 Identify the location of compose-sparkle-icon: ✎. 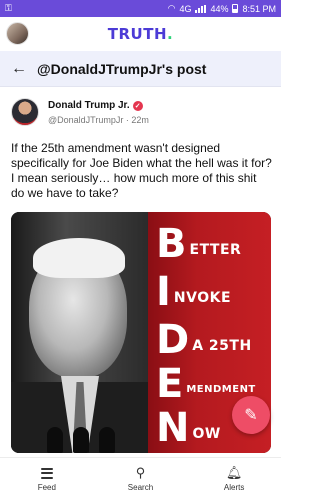
(251, 415).